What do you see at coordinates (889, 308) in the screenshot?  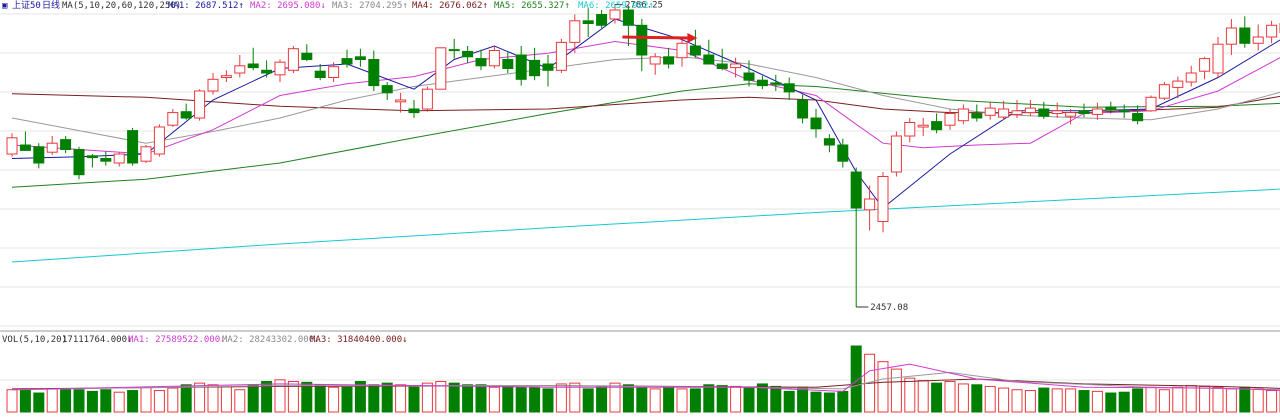 I see `low-label: 2457.08` at bounding box center [889, 308].